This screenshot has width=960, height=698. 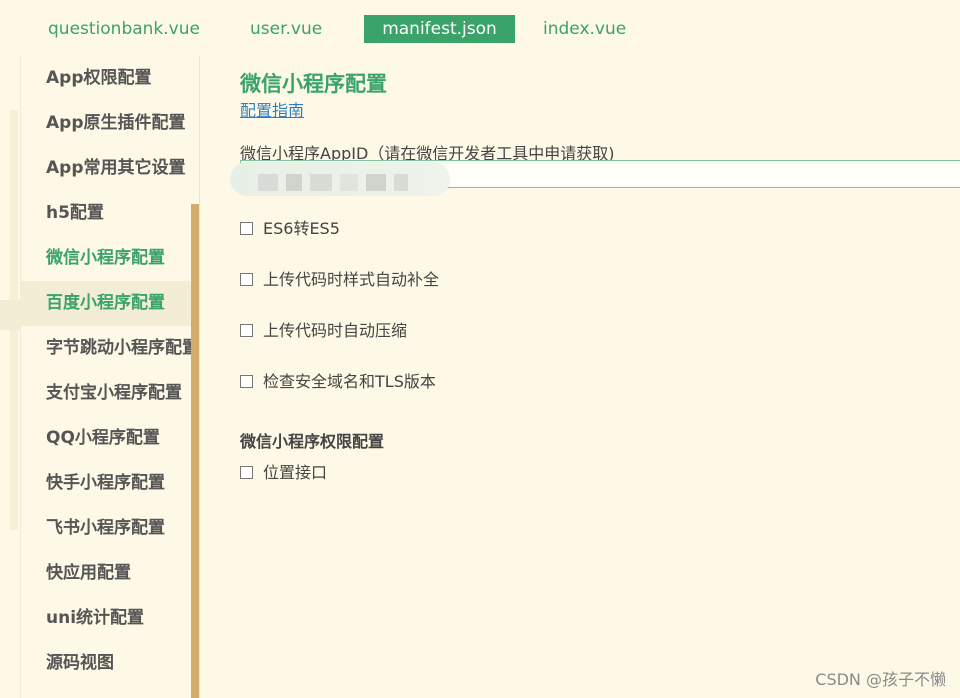 What do you see at coordinates (107, 573) in the screenshot?
I see `sidebar-item-quickapp: 快应用配置` at bounding box center [107, 573].